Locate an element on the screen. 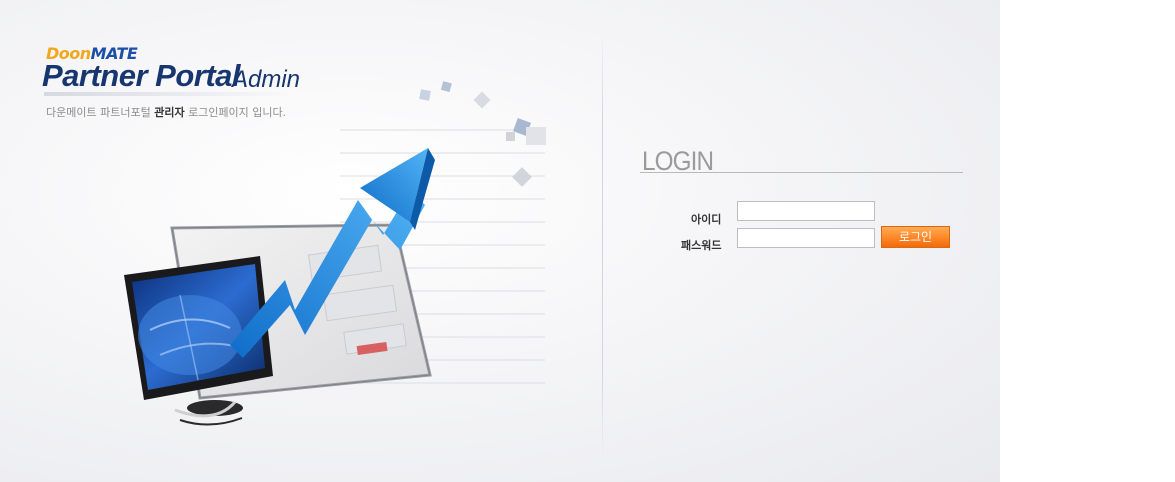 Image resolution: width=1175 pixels, height=482 pixels. login-heading-rule is located at coordinates (801, 172).